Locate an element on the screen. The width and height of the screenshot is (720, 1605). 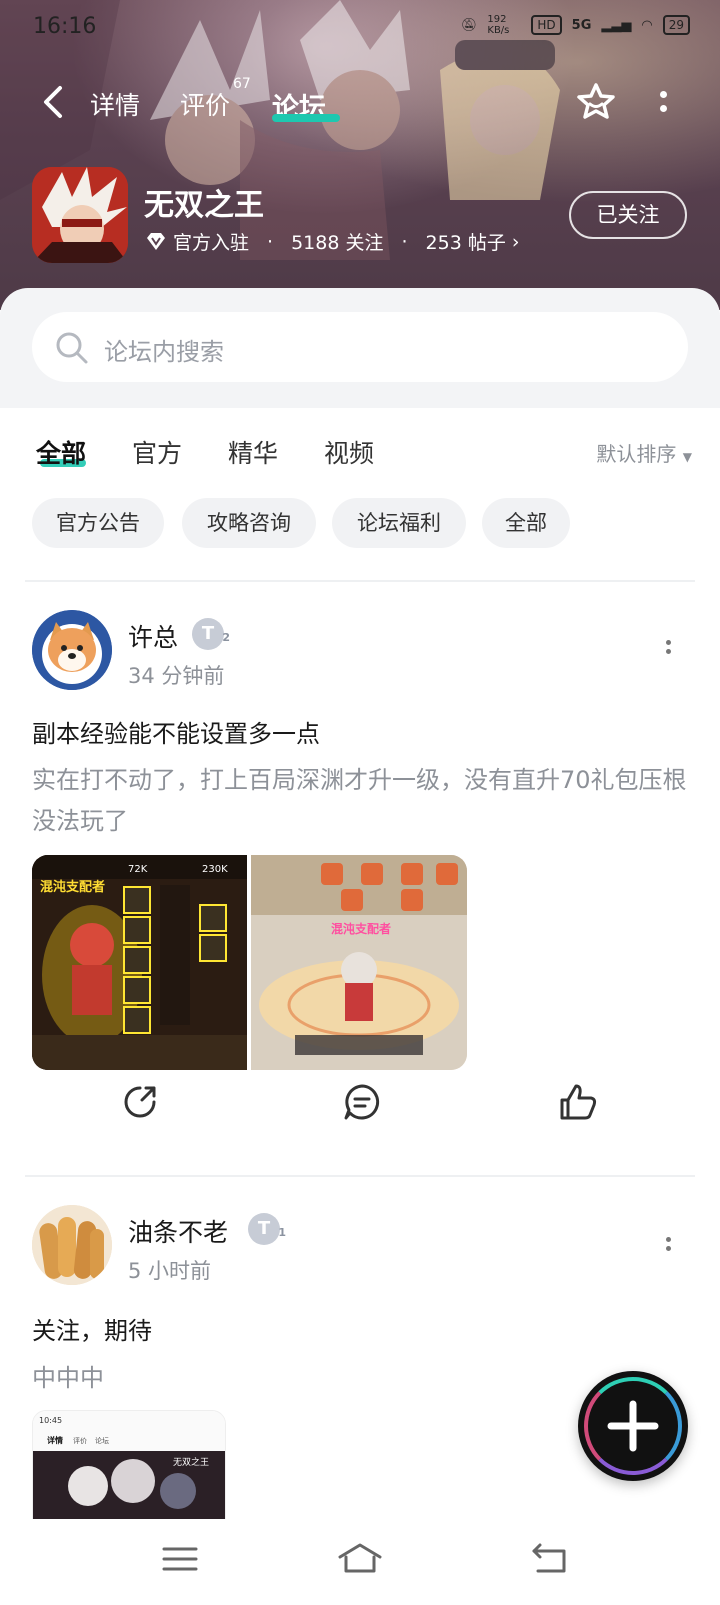
sort-dropdown: 默认排序 ▼ is located at coordinates (644, 452).